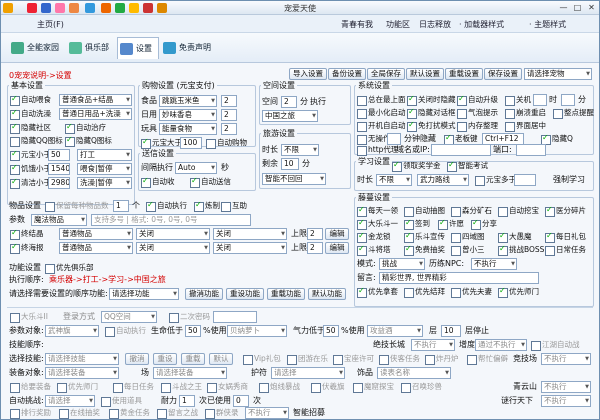 The height and width of the screenshot is (420, 600). I want to click on space-input: 2, so click(289, 102).